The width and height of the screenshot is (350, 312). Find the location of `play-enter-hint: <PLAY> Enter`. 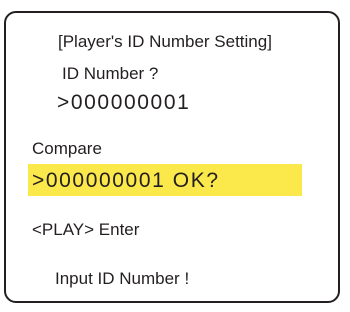

play-enter-hint: <PLAY> Enter is located at coordinates (86, 229).